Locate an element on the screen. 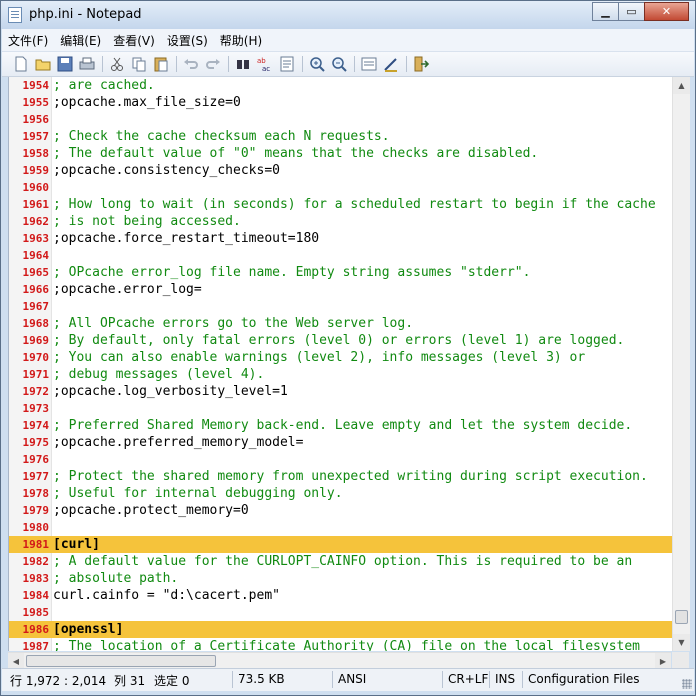 This screenshot has height=696, width=696. editor-line: 1971; debug messages (level 4). is located at coordinates (340, 374).